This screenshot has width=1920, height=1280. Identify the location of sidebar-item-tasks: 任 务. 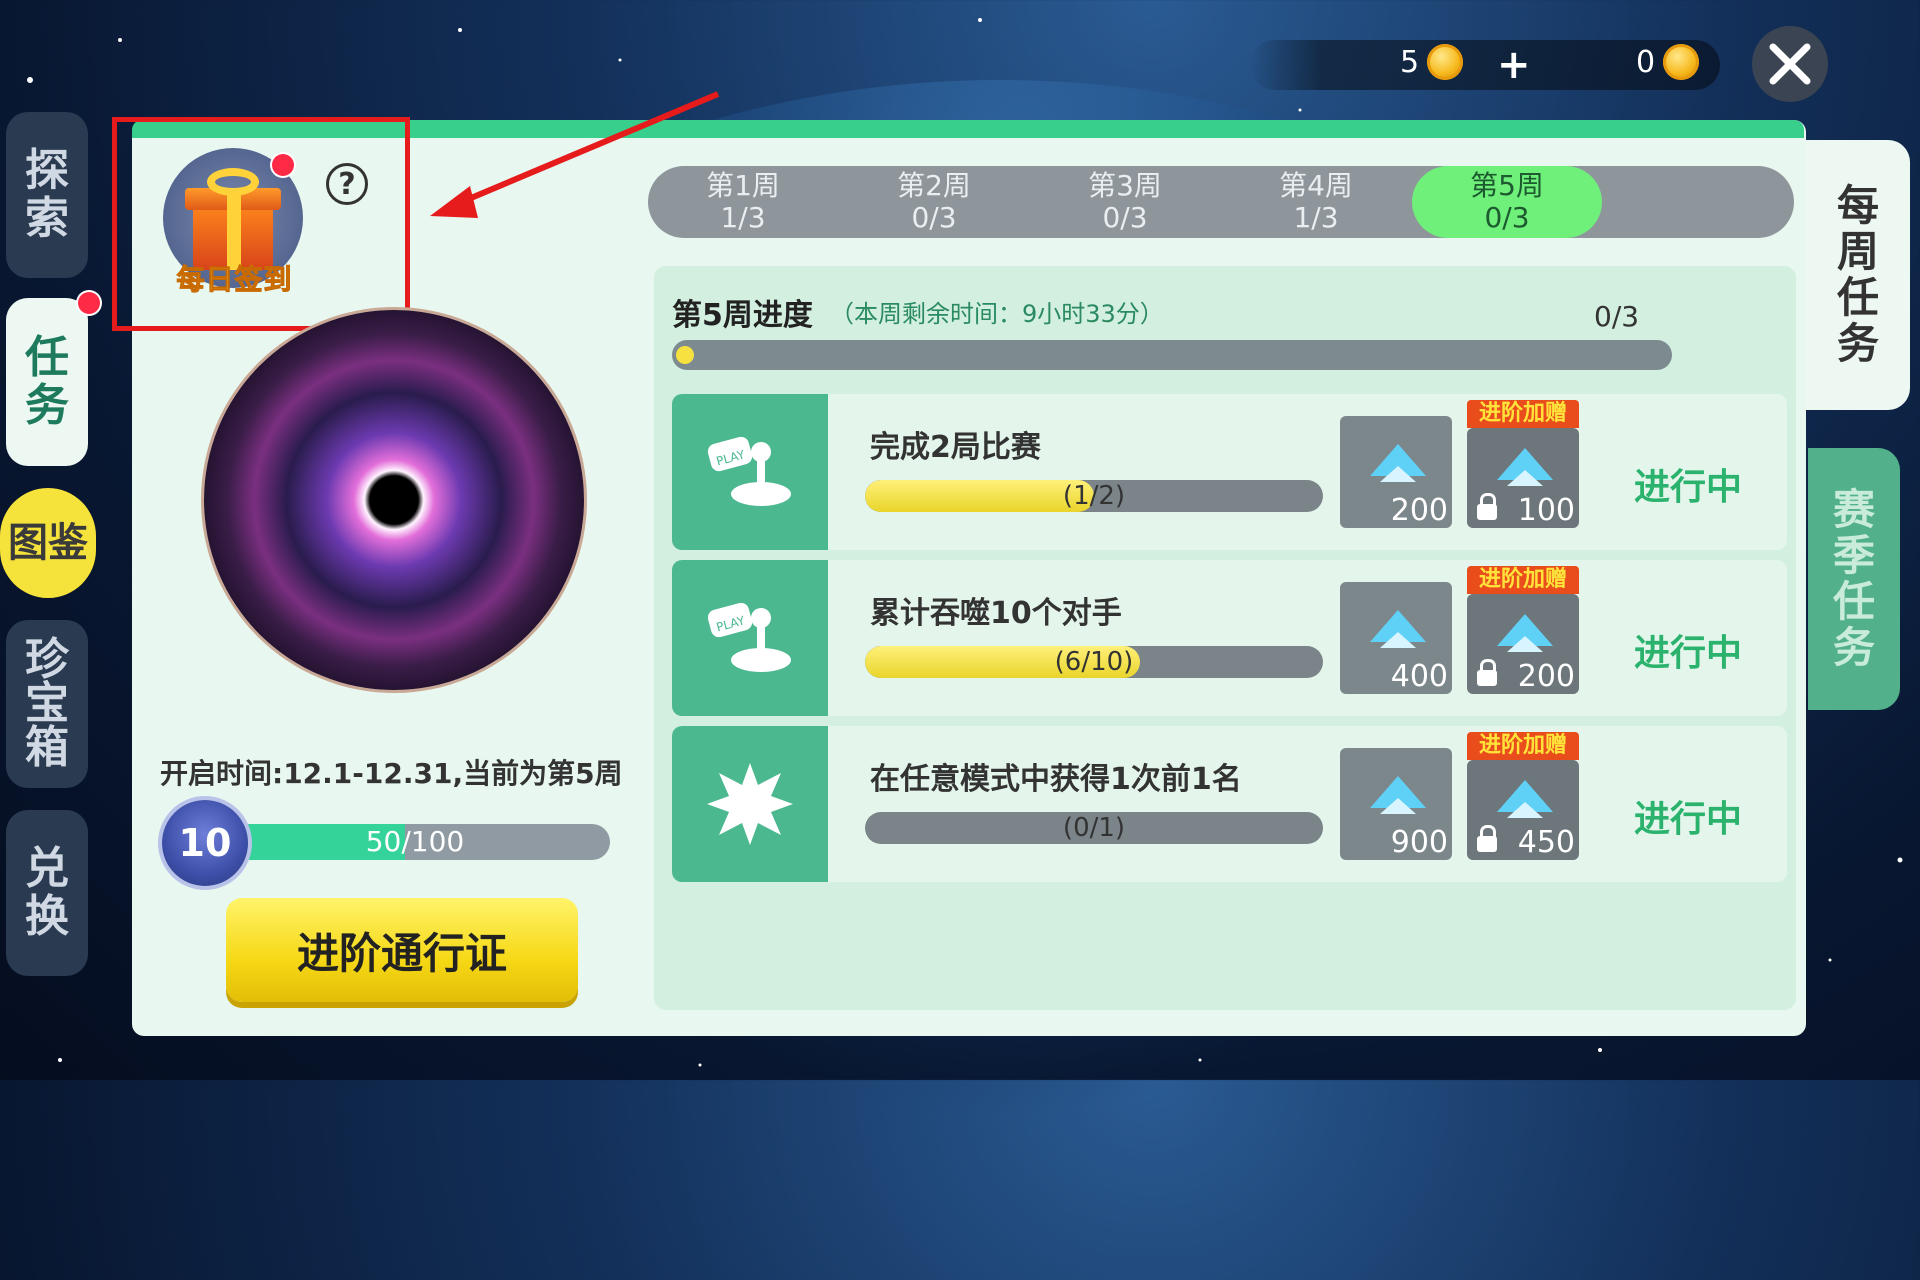
(47, 382).